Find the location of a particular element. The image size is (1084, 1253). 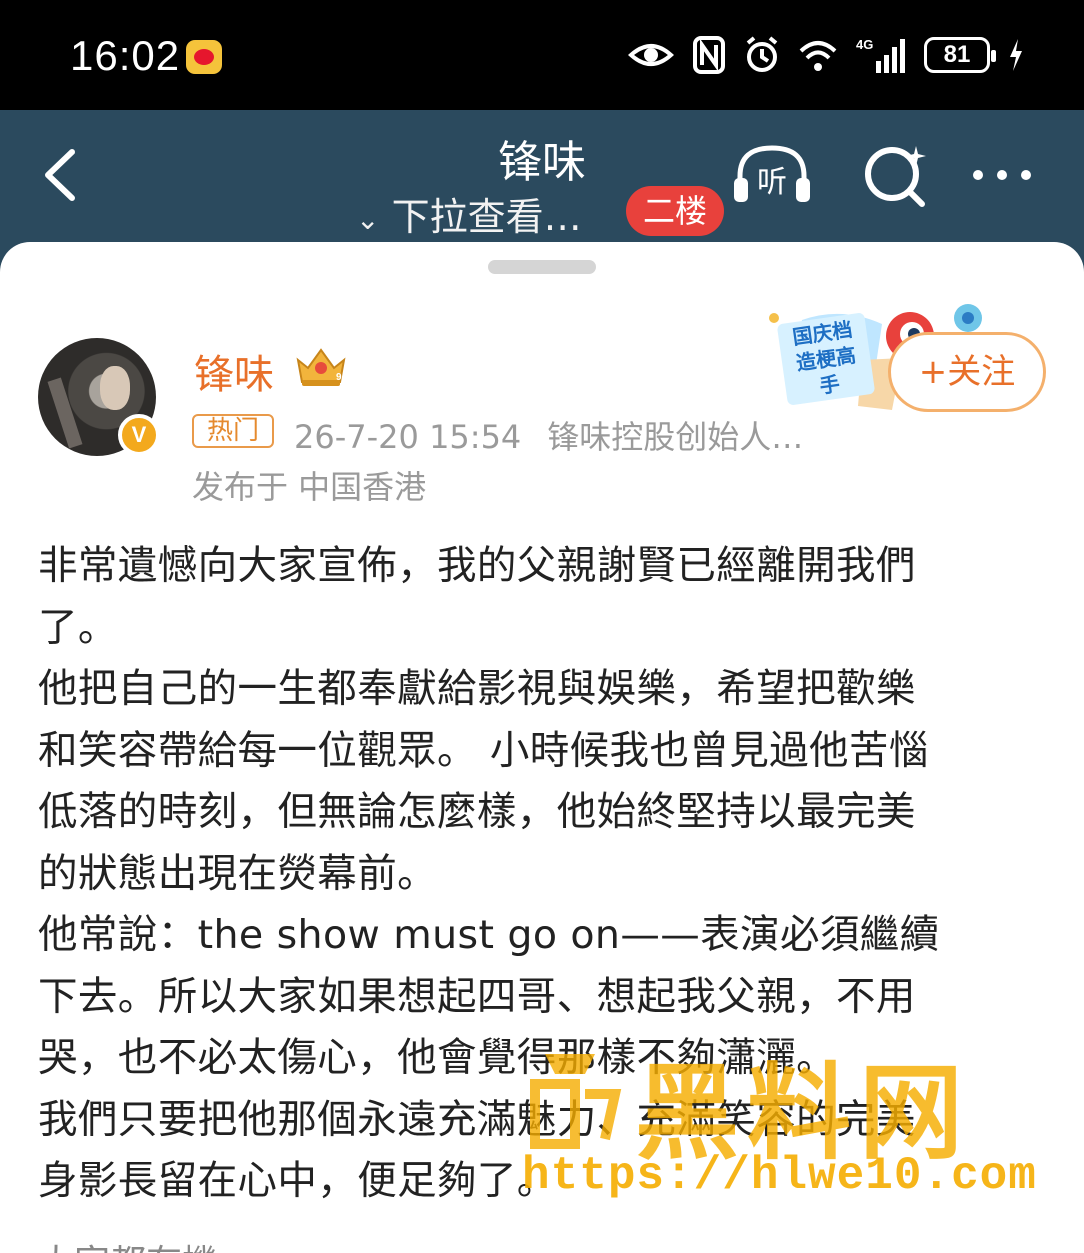

chevron-down-icon: ⌄ is located at coordinates (368, 219).